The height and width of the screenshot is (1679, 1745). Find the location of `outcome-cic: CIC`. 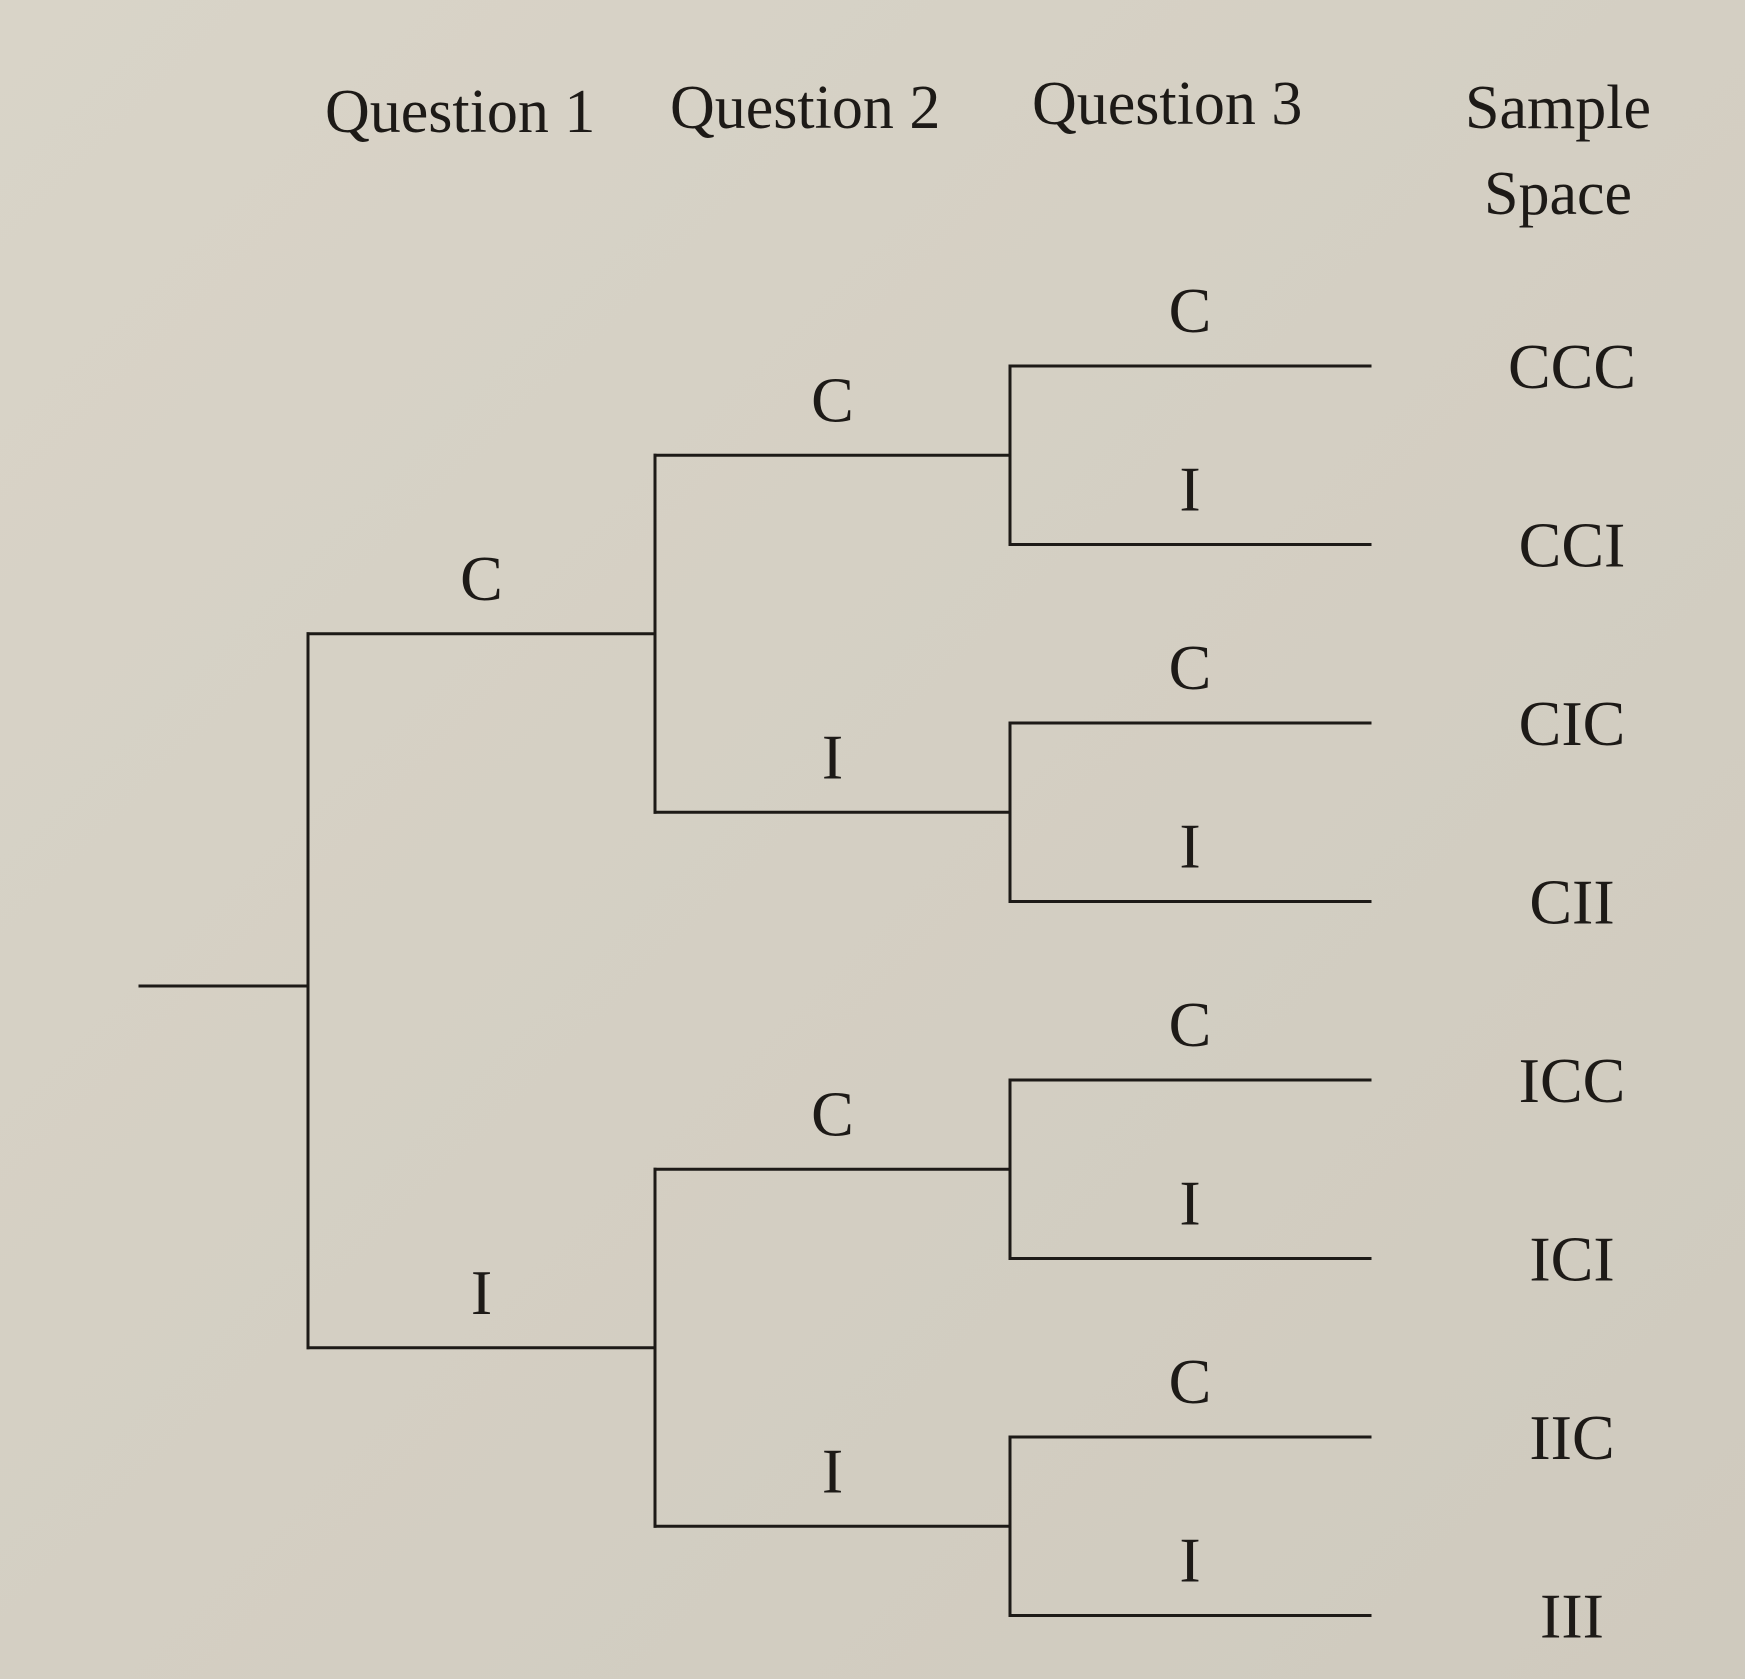

outcome-cic: CIC is located at coordinates (1572, 723).